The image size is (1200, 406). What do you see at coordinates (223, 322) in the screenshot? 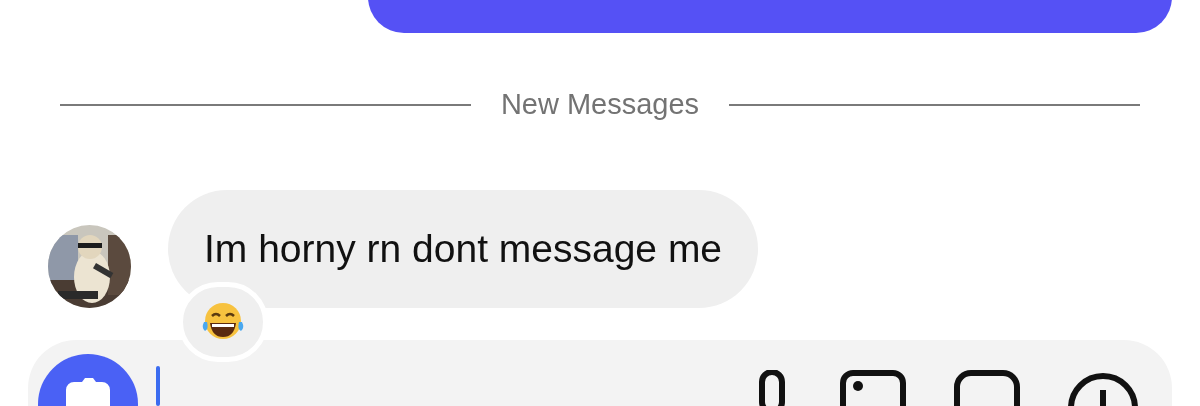
I see `laughing-face-icon` at bounding box center [223, 322].